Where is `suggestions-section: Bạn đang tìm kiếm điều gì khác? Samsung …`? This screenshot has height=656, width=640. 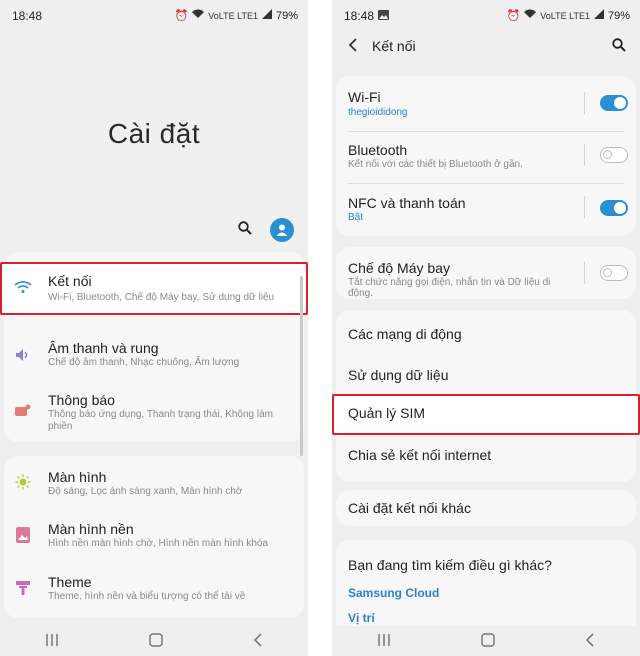 suggestions-section: Bạn đang tìm kiếm điều gì khác? Samsung … is located at coordinates (486, 585).